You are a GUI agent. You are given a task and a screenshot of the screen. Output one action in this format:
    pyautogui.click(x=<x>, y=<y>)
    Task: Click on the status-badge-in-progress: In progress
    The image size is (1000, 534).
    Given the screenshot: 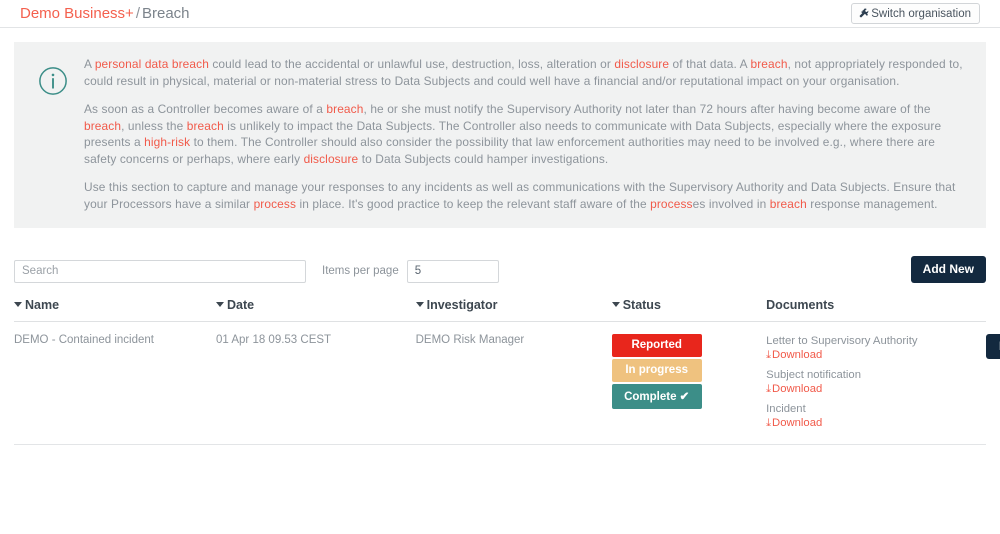 What is the action you would take?
    pyautogui.click(x=656, y=370)
    